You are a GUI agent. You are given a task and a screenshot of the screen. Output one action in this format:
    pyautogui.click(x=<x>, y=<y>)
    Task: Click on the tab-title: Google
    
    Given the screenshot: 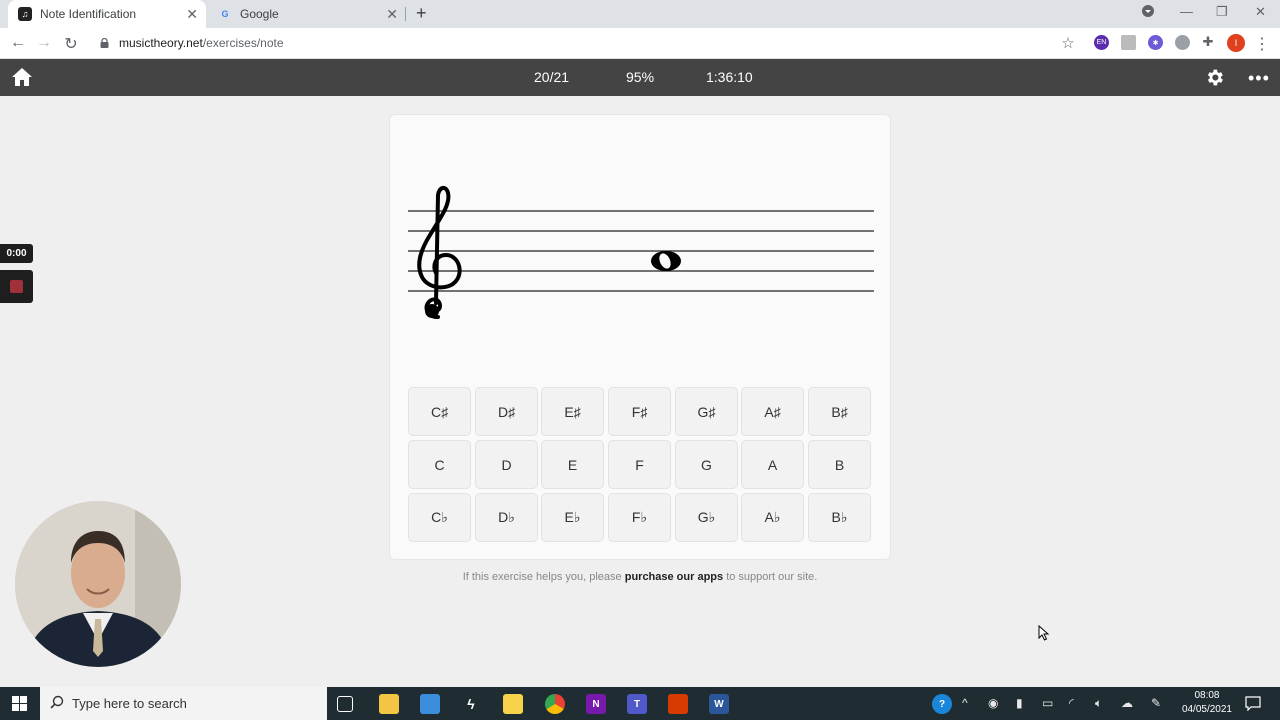 What is the action you would take?
    pyautogui.click(x=259, y=14)
    